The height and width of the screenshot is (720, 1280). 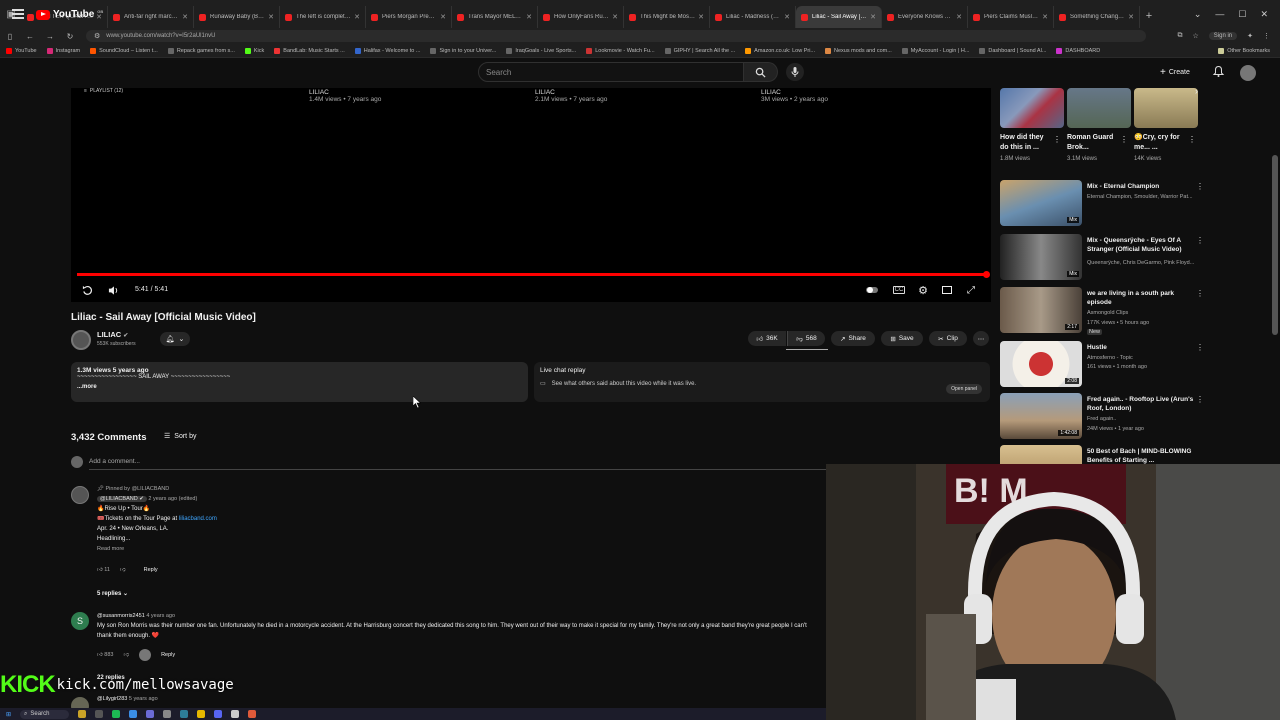 What do you see at coordinates (21, 50) in the screenshot?
I see `bookmark-item: YouTube` at bounding box center [21, 50].